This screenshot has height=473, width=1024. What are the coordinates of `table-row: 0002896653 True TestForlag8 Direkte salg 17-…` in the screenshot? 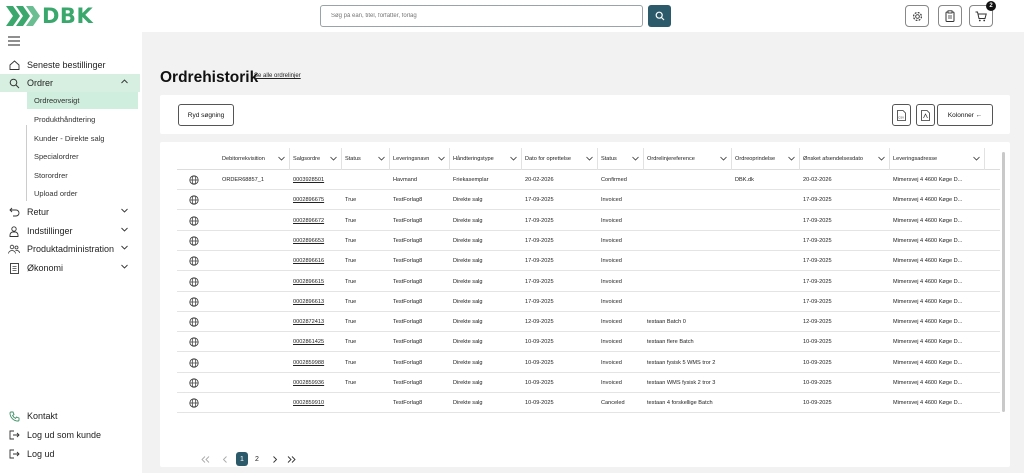 It's located at (588, 241).